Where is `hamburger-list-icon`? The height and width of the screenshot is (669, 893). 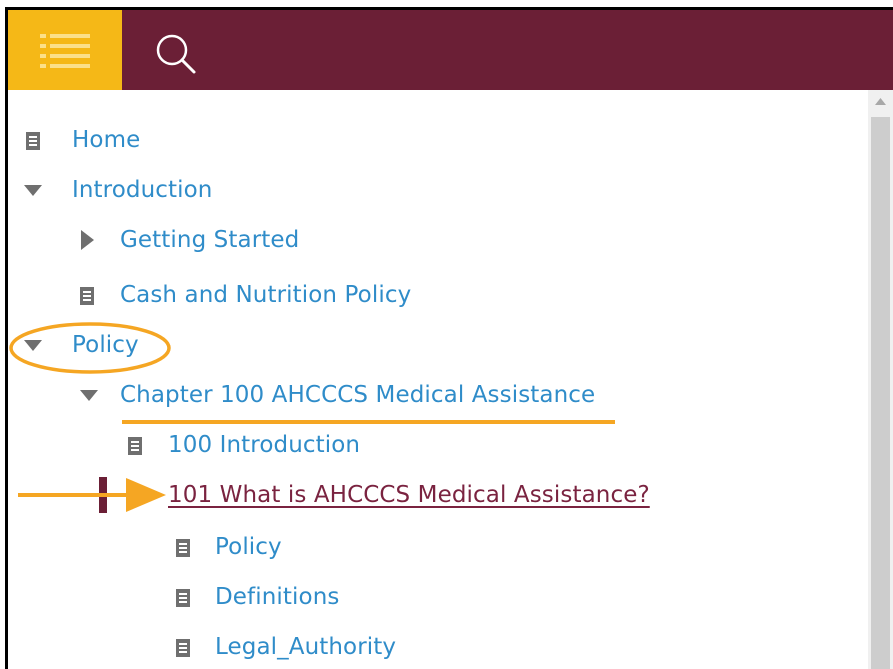
hamburger-list-icon is located at coordinates (65, 51).